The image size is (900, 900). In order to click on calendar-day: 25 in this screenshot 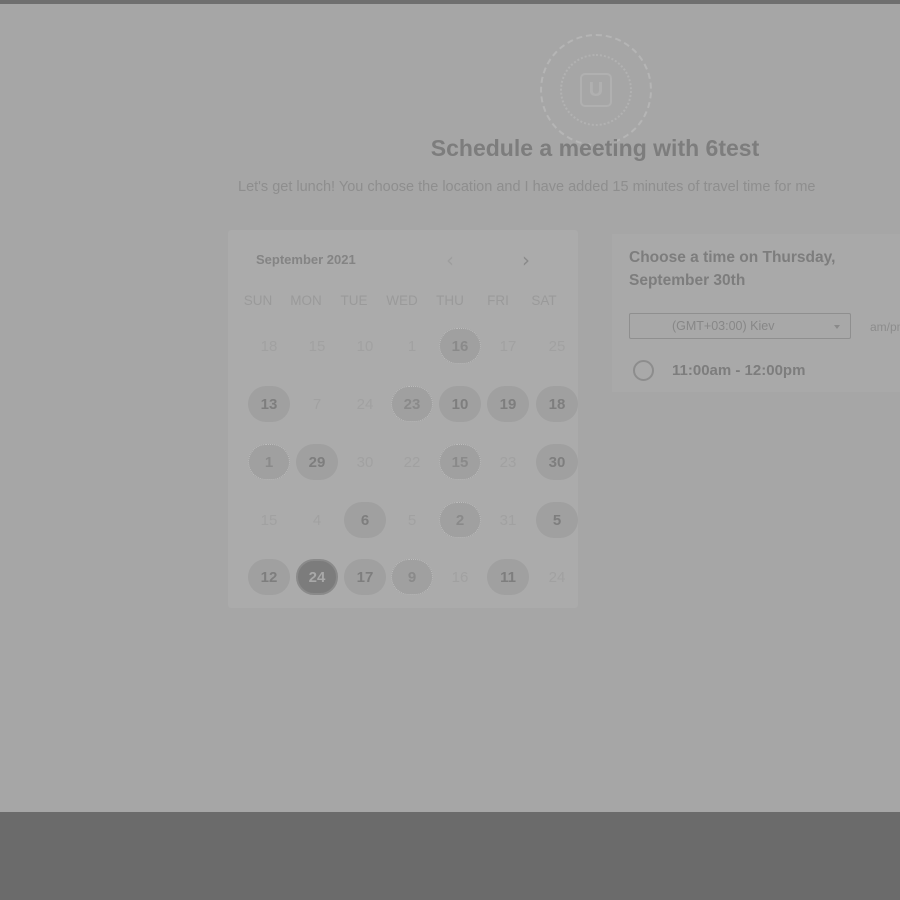, I will do `click(557, 346)`.